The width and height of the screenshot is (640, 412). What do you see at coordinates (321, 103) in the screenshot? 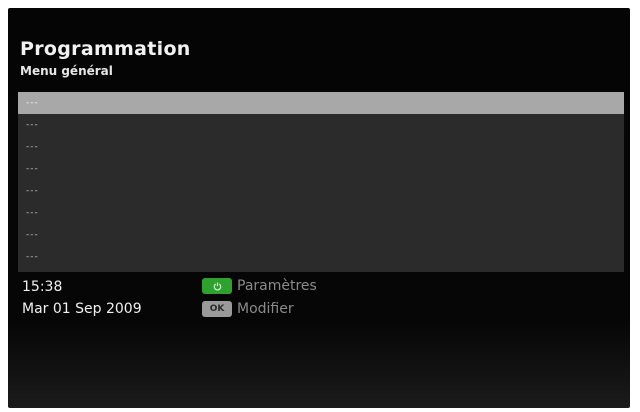
I see `list-item-selected: ---` at bounding box center [321, 103].